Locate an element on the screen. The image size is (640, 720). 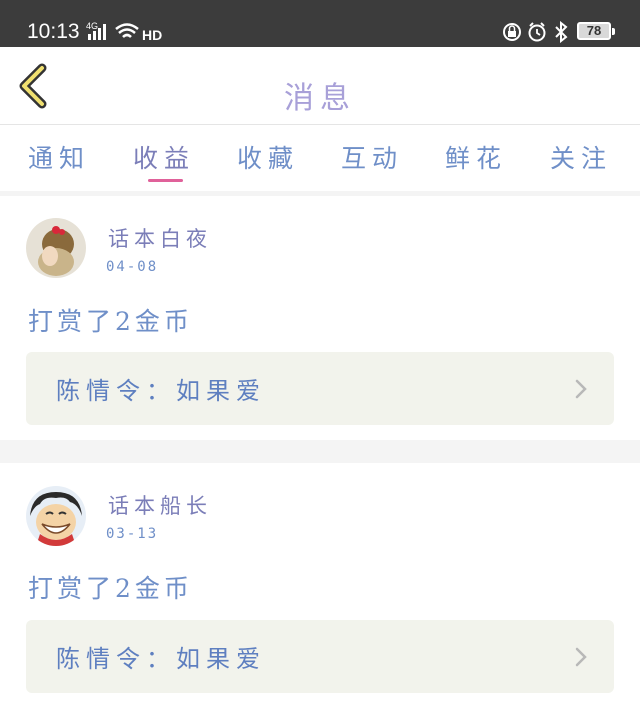
tab-label: 鲜花 is located at coordinates (476, 158).